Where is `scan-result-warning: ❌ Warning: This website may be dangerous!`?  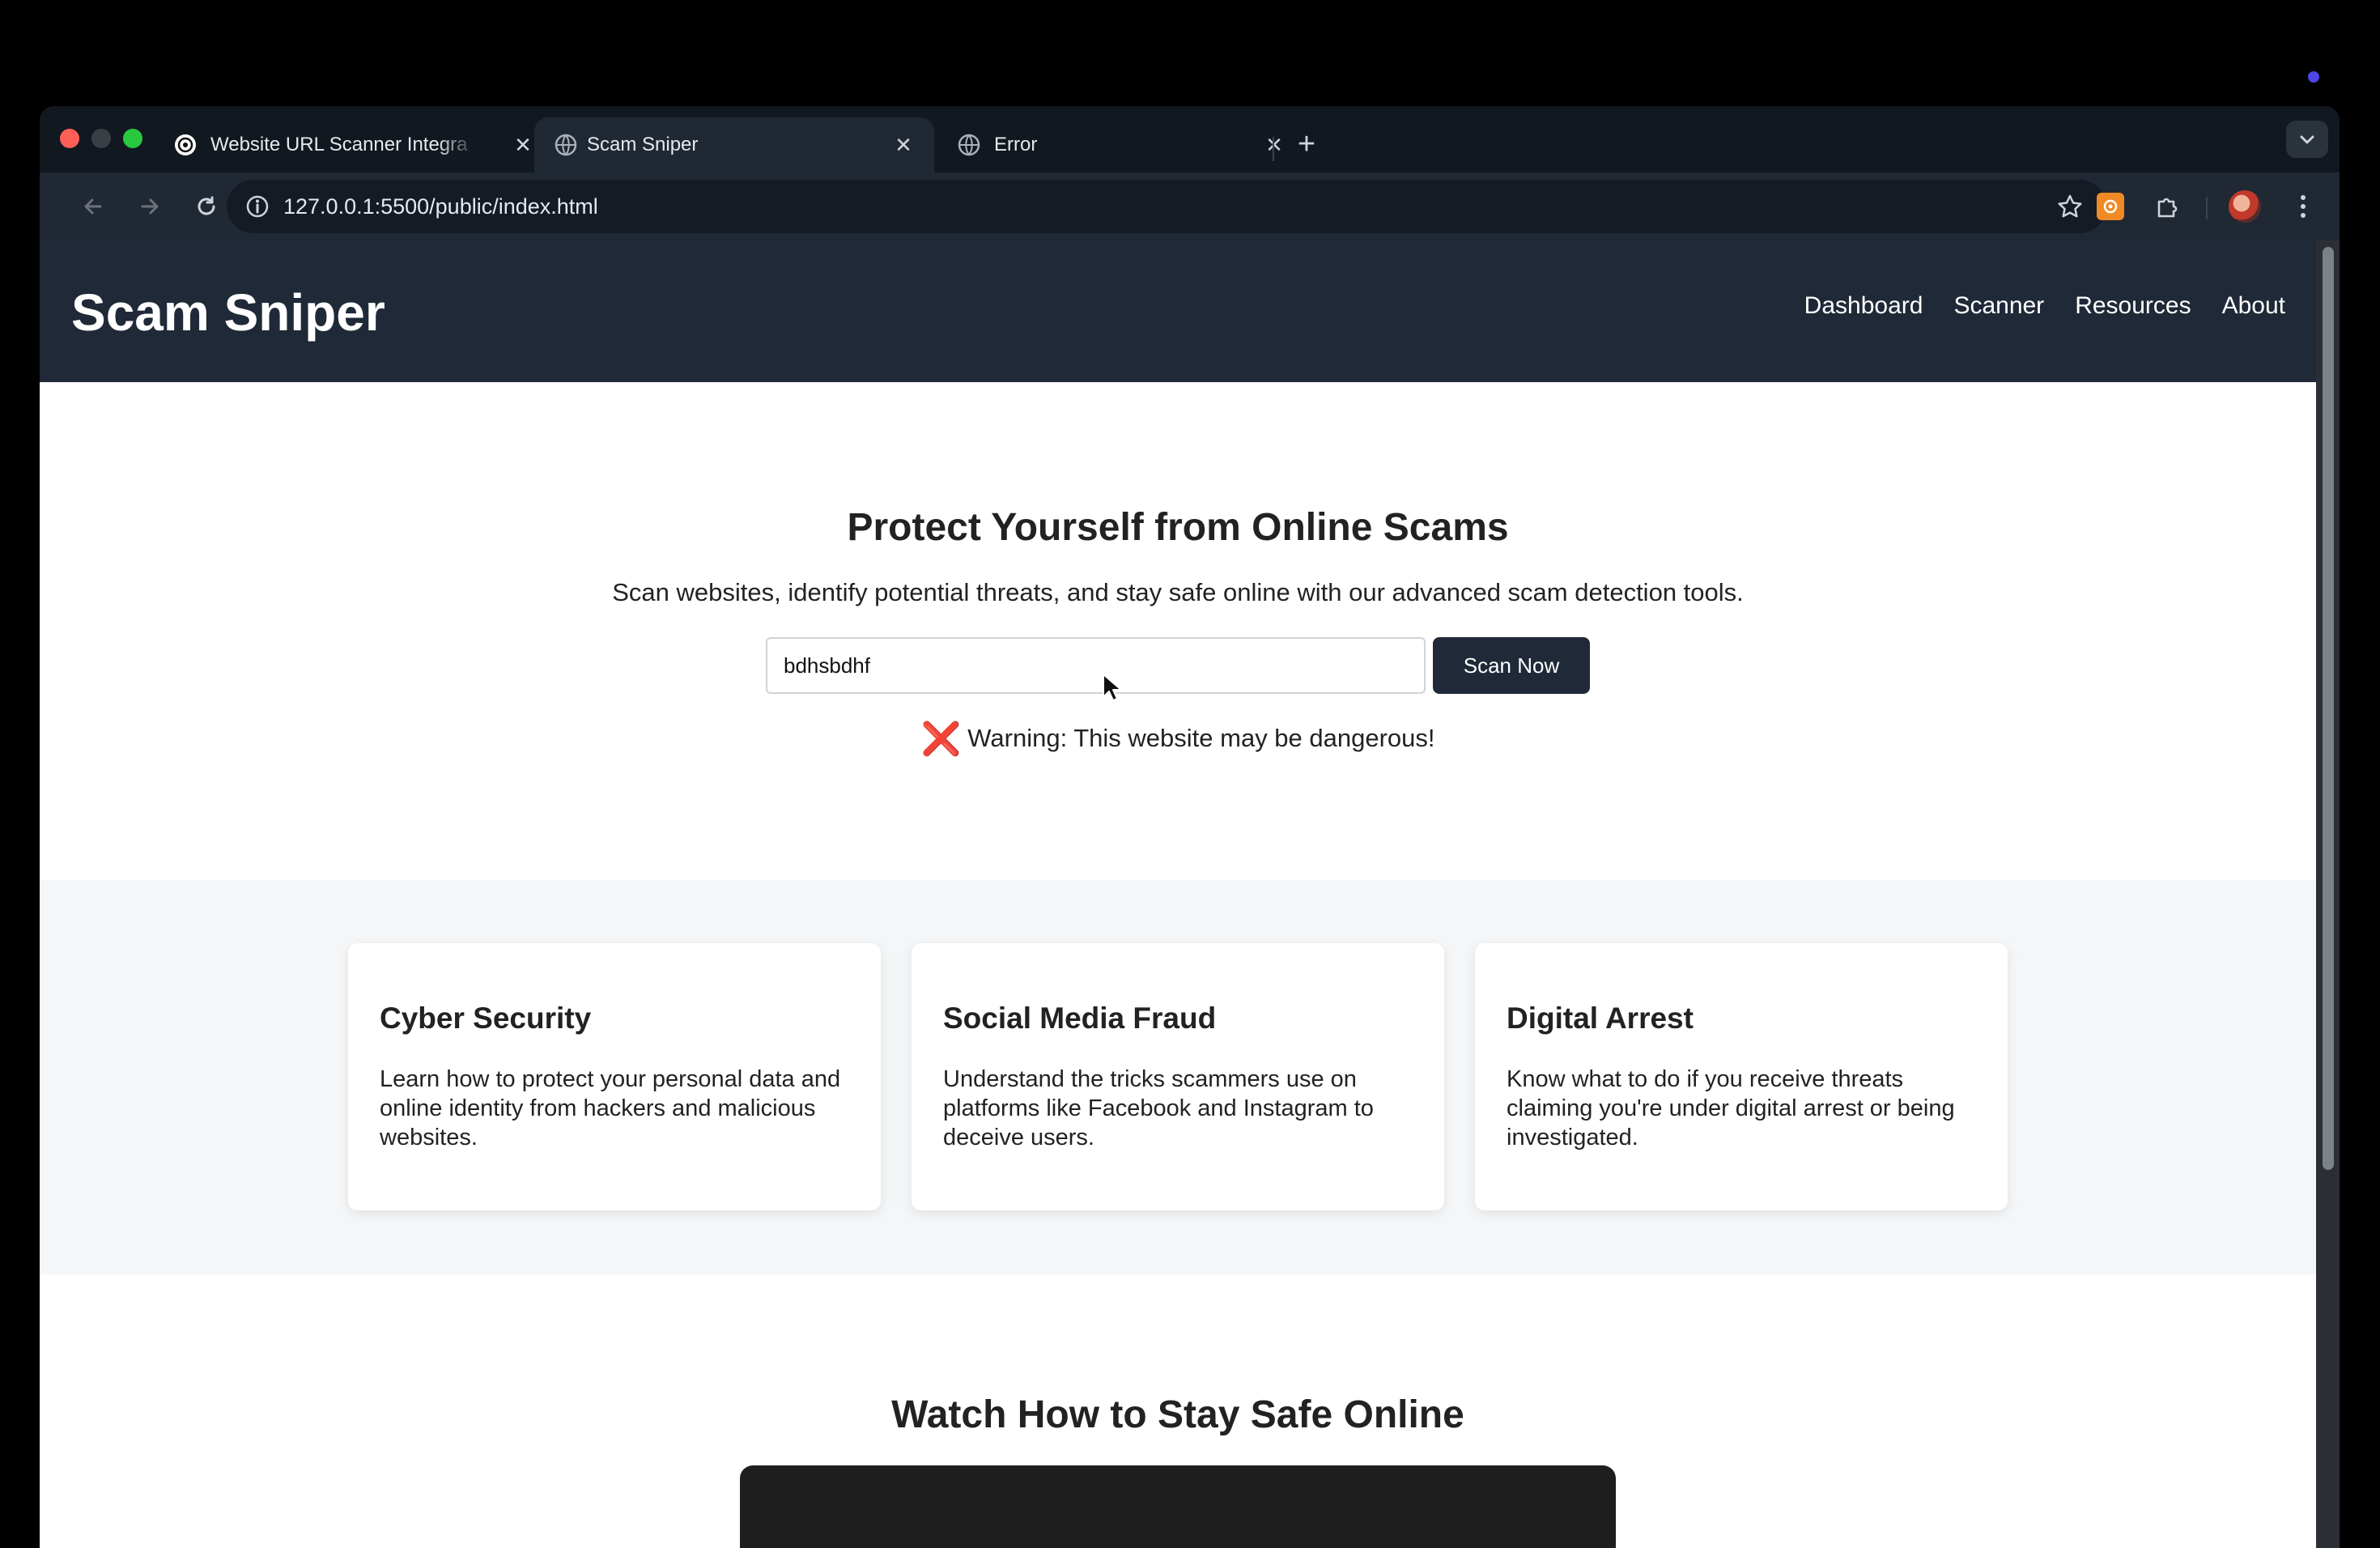 scan-result-warning: ❌ Warning: This website may be dangerous! is located at coordinates (1178, 739).